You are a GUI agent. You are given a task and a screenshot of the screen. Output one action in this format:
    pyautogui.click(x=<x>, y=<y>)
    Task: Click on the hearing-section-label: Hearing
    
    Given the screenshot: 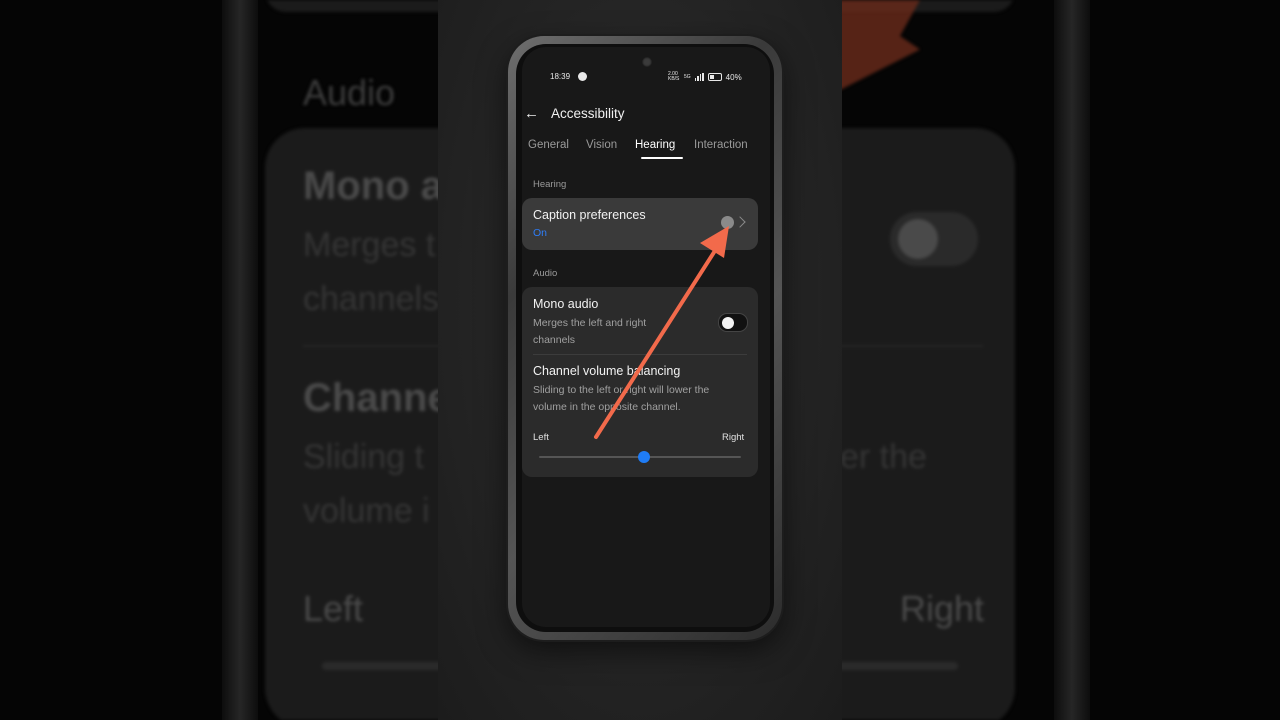 What is the action you would take?
    pyautogui.click(x=550, y=184)
    